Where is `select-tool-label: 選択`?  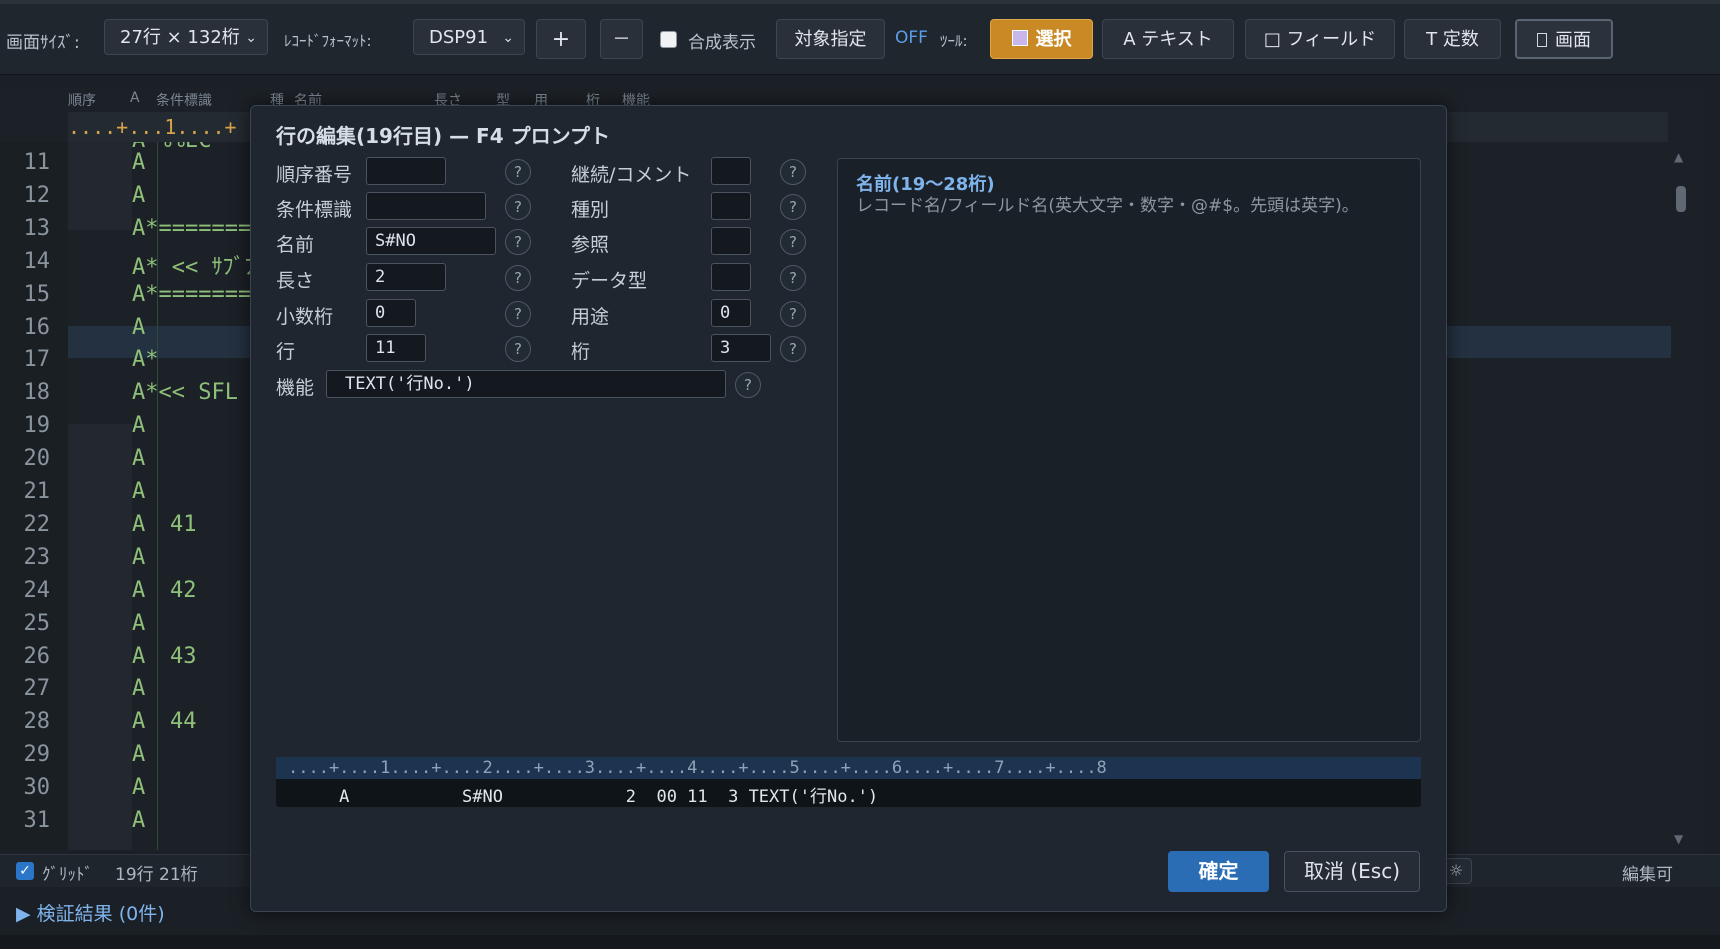
select-tool-label: 選択 is located at coordinates (1053, 39).